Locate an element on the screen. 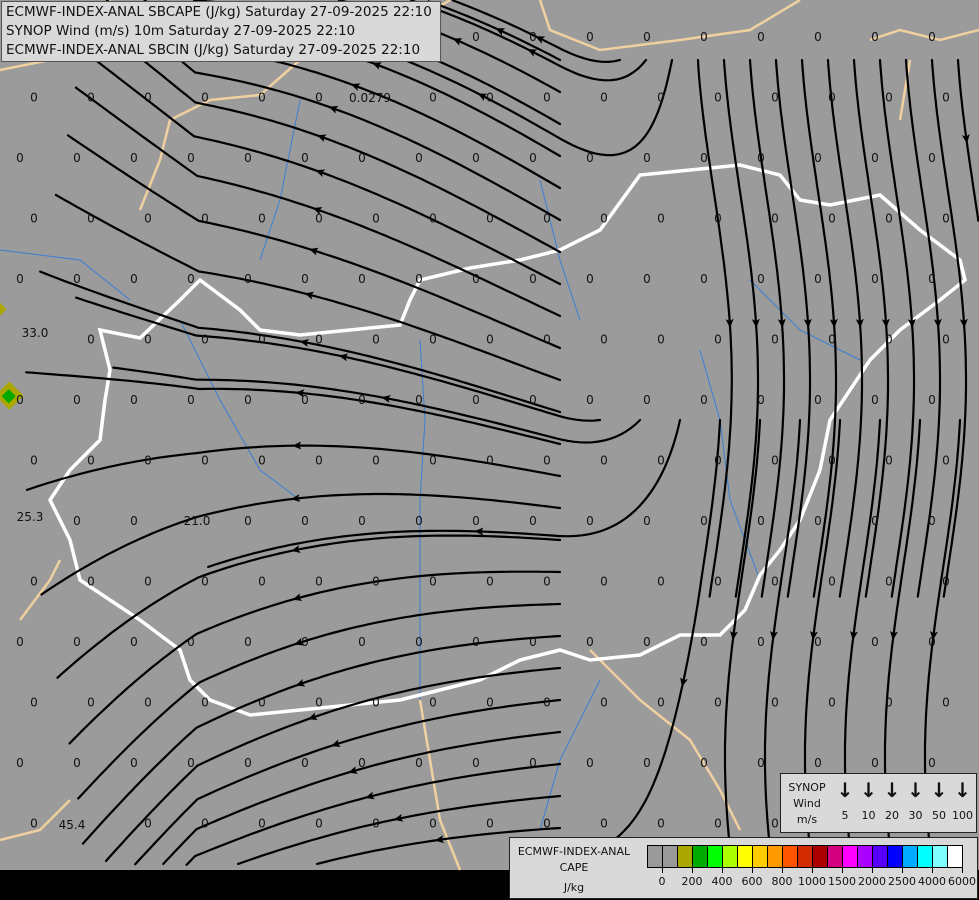 The width and height of the screenshot is (979, 900). wind-legend-entry: ↓ 30 is located at coordinates (916, 800).